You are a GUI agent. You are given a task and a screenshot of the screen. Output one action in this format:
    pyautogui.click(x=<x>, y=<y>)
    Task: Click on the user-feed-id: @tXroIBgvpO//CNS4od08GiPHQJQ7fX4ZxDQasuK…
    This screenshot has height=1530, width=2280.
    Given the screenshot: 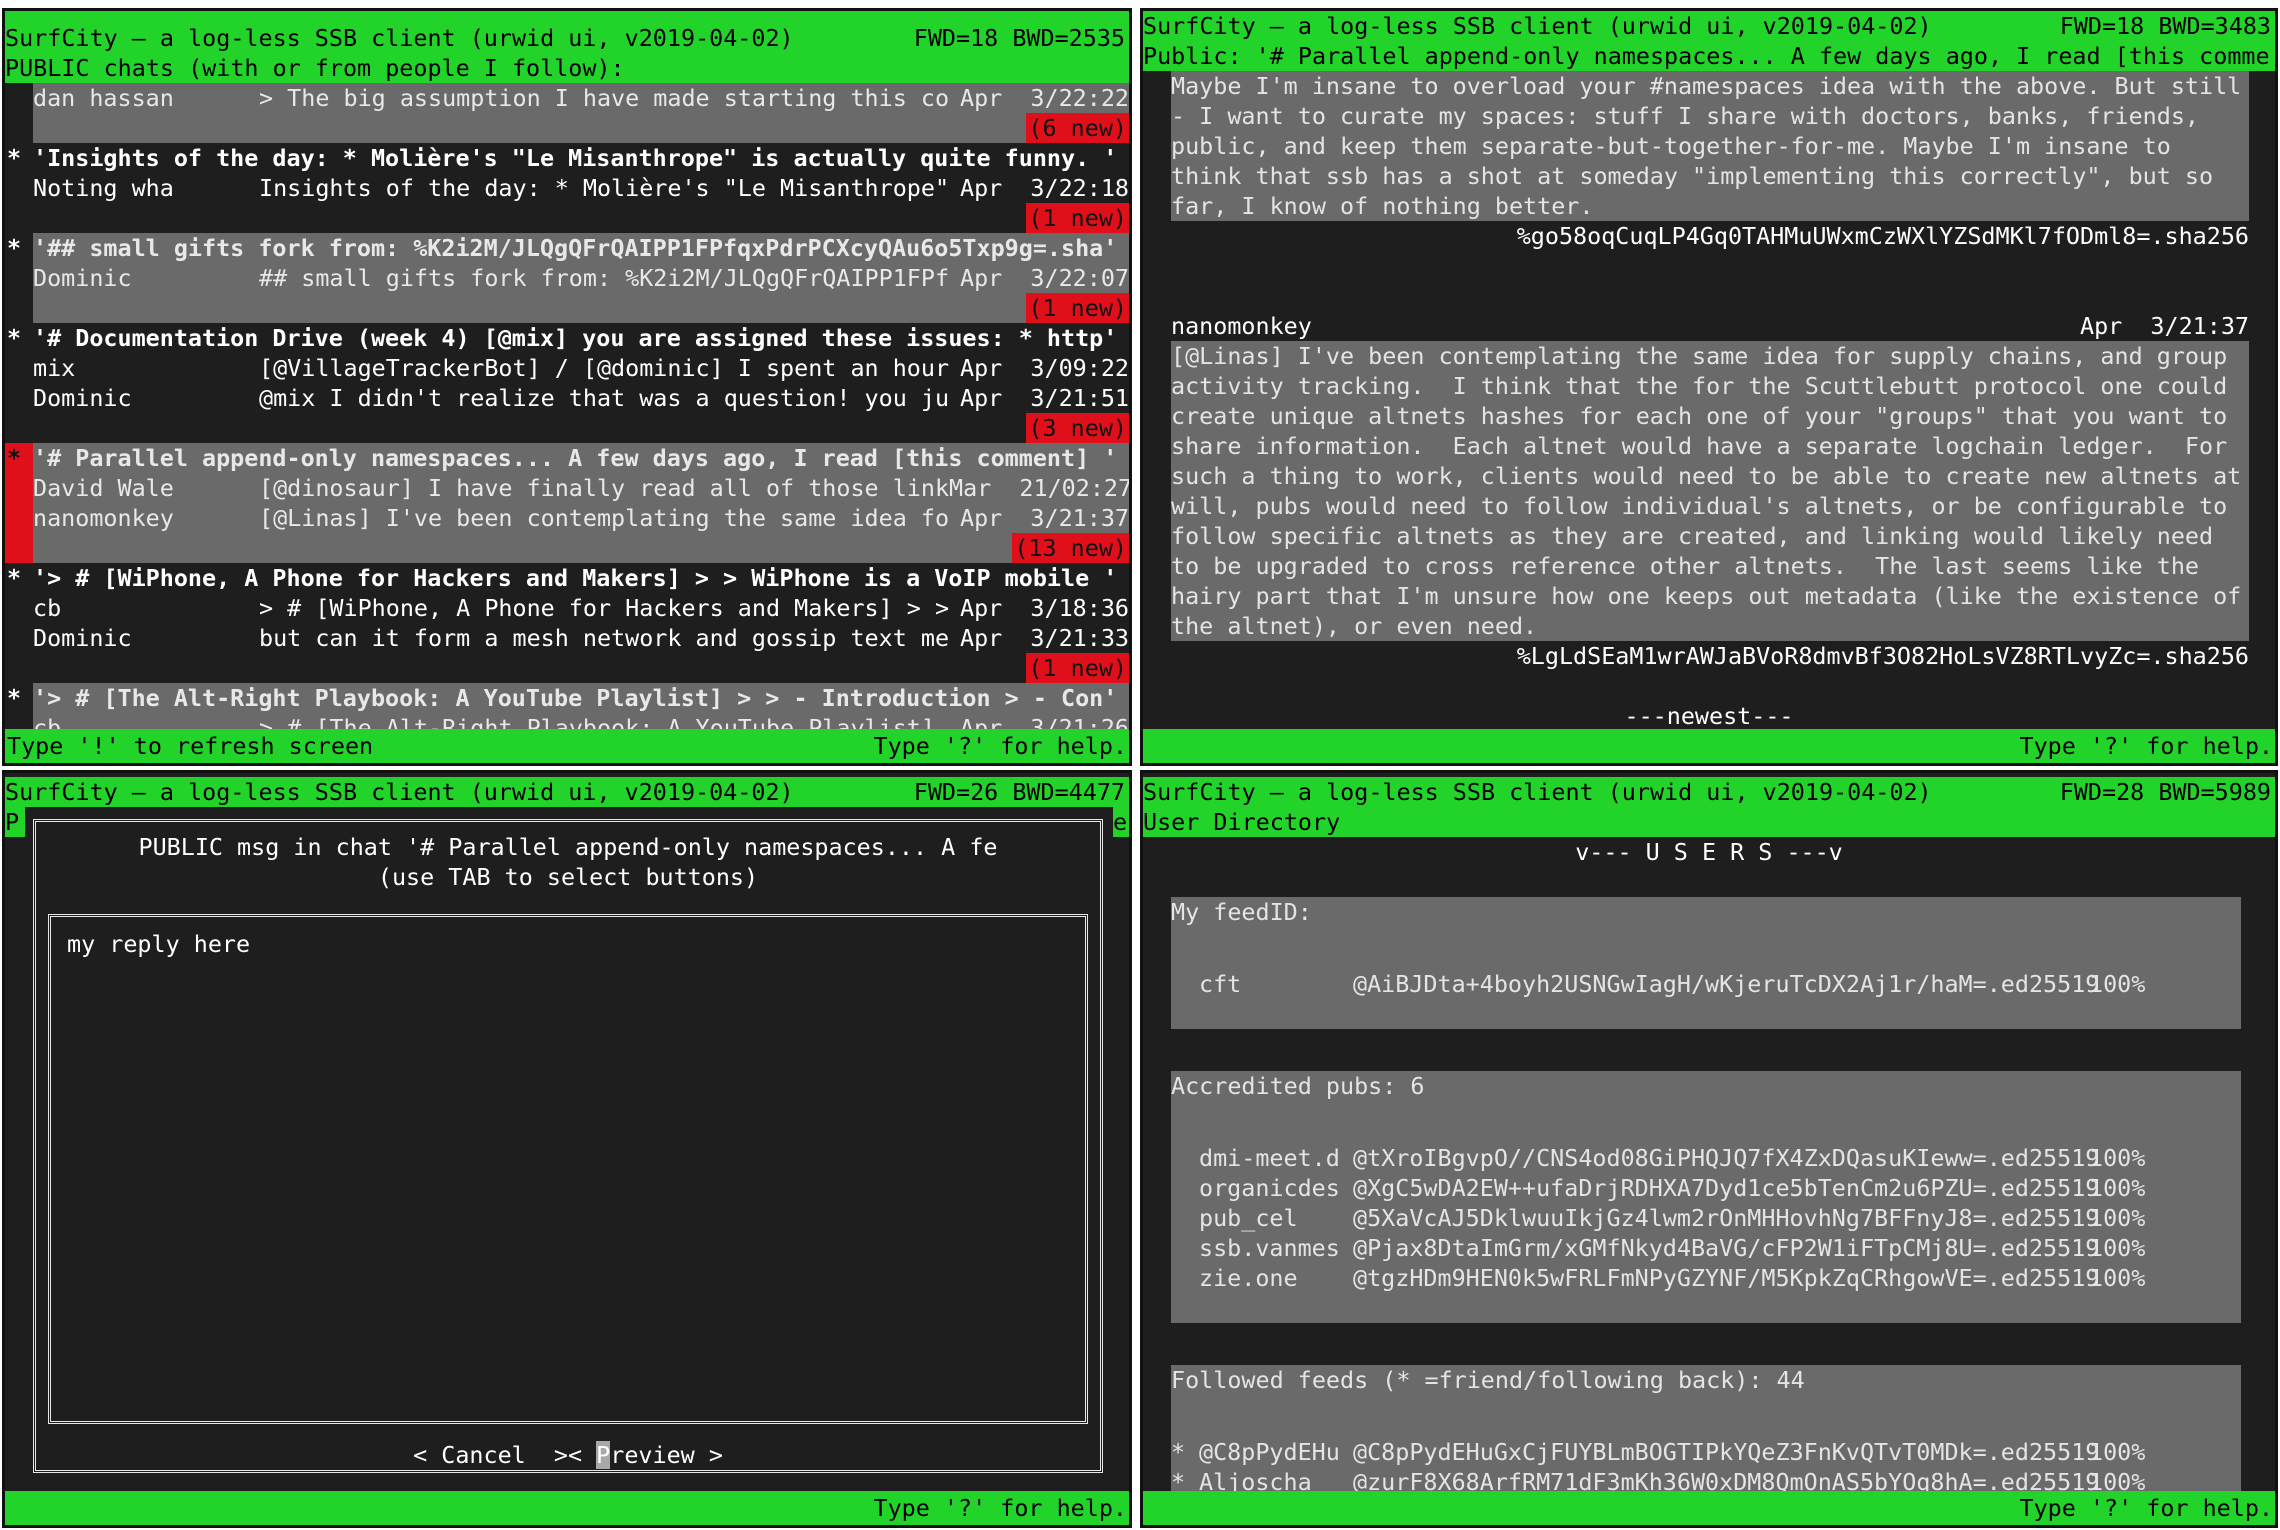 What is the action you would take?
    pyautogui.click(x=1726, y=1158)
    